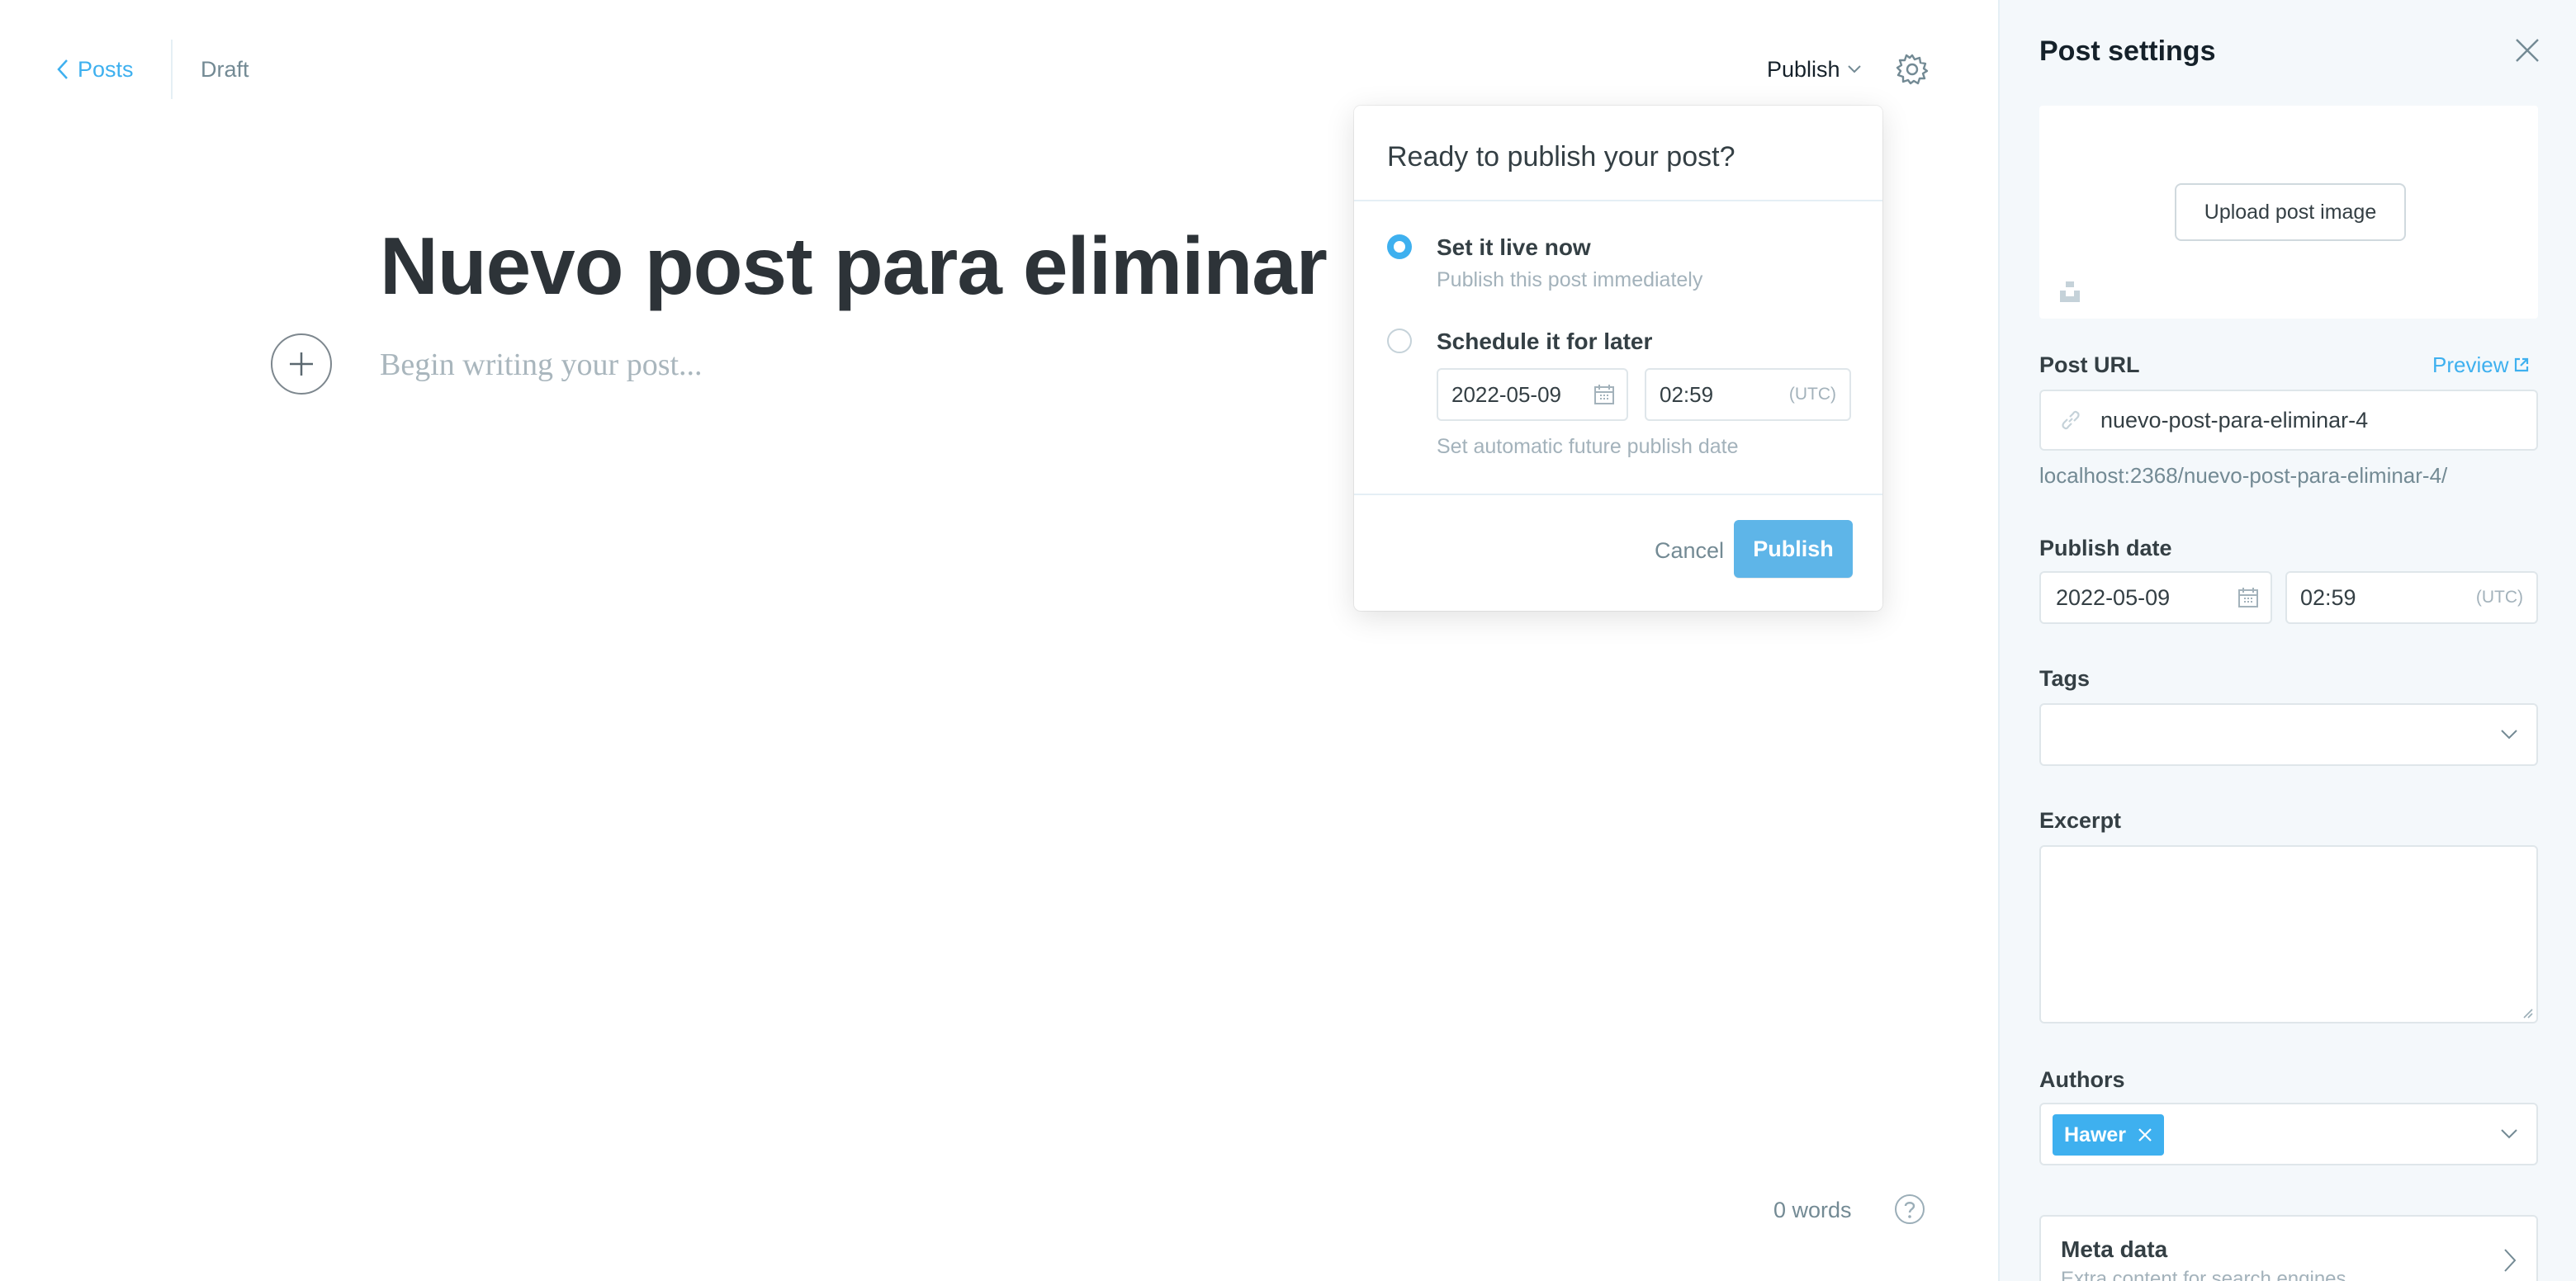 This screenshot has height=1281, width=2576. Describe the element at coordinates (2145, 1134) in the screenshot. I see `remove-author-icon` at that location.